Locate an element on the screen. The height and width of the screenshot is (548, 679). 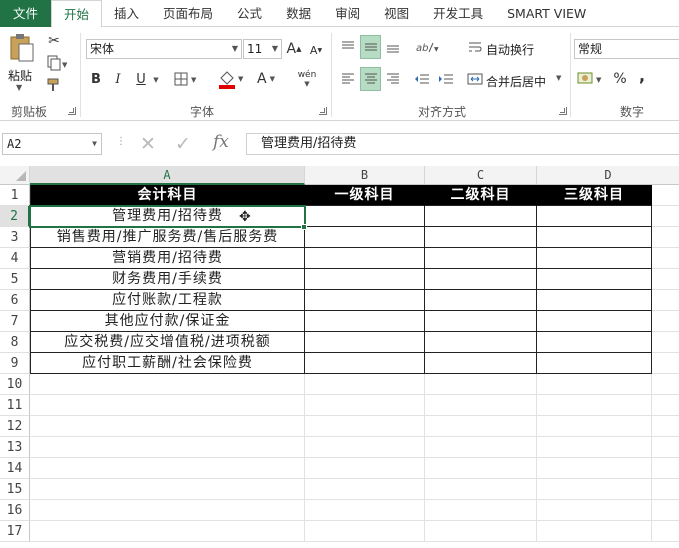
row-header: 14 is located at coordinates (15, 468).